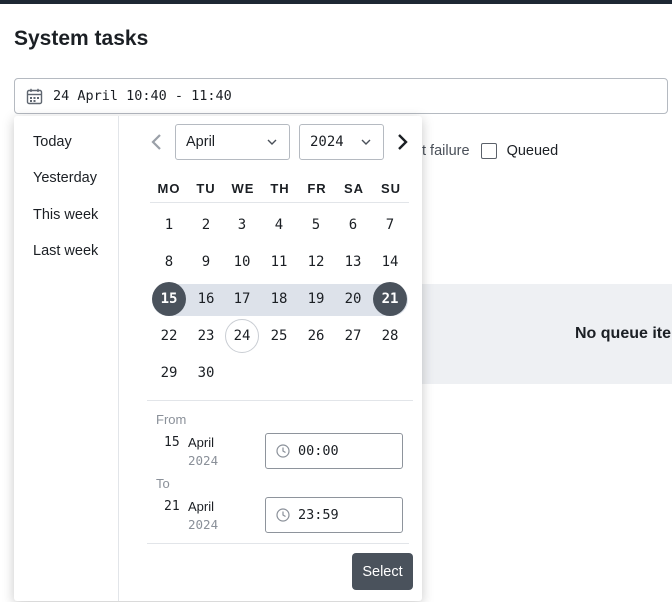  What do you see at coordinates (242, 225) in the screenshot?
I see `calendar-day: 3` at bounding box center [242, 225].